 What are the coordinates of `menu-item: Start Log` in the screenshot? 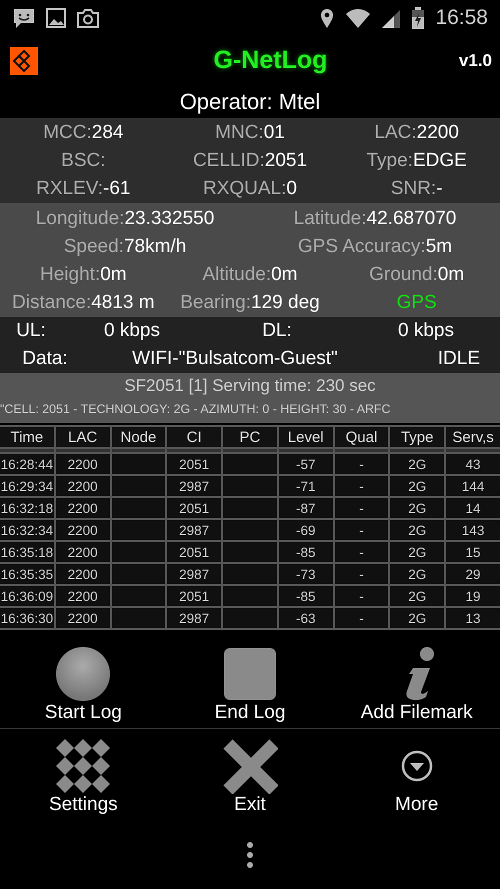 It's located at (83, 680).